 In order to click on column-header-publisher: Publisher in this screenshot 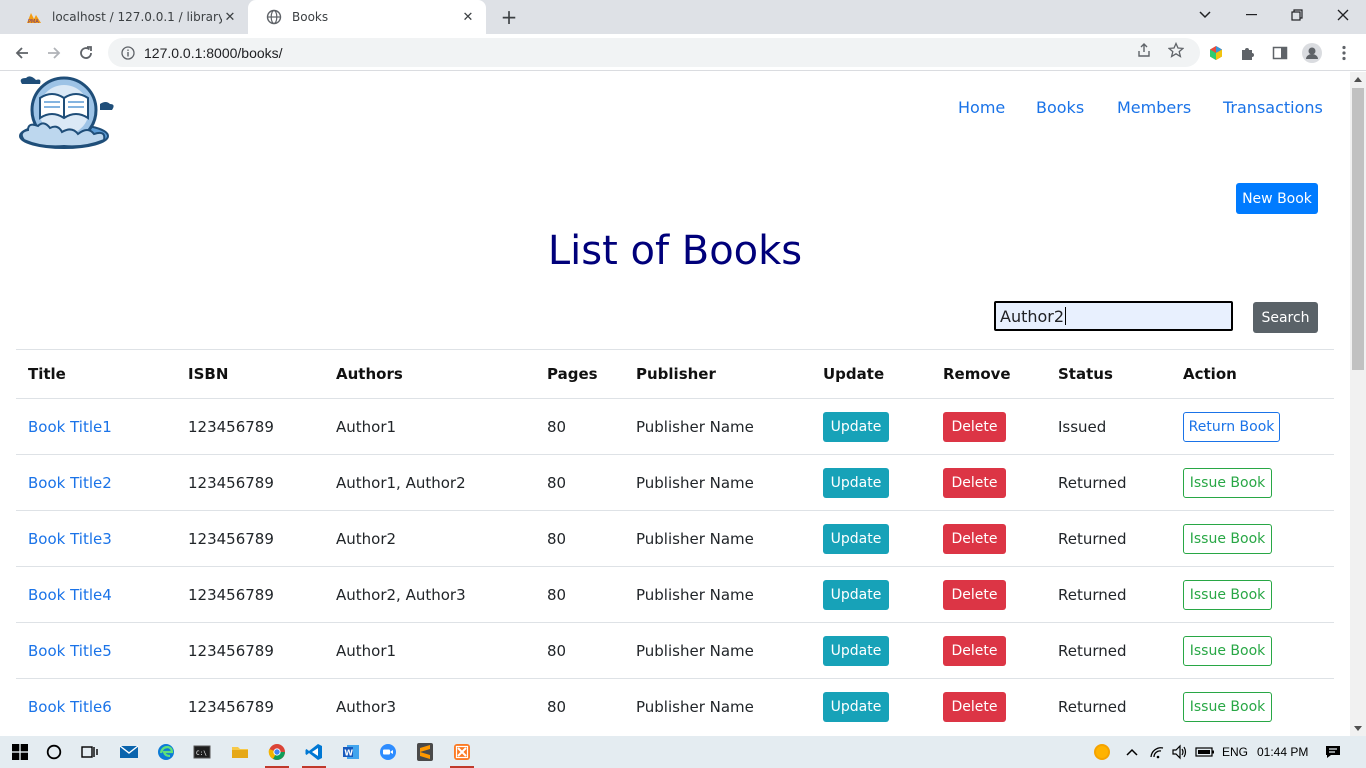, I will do `click(717, 374)`.